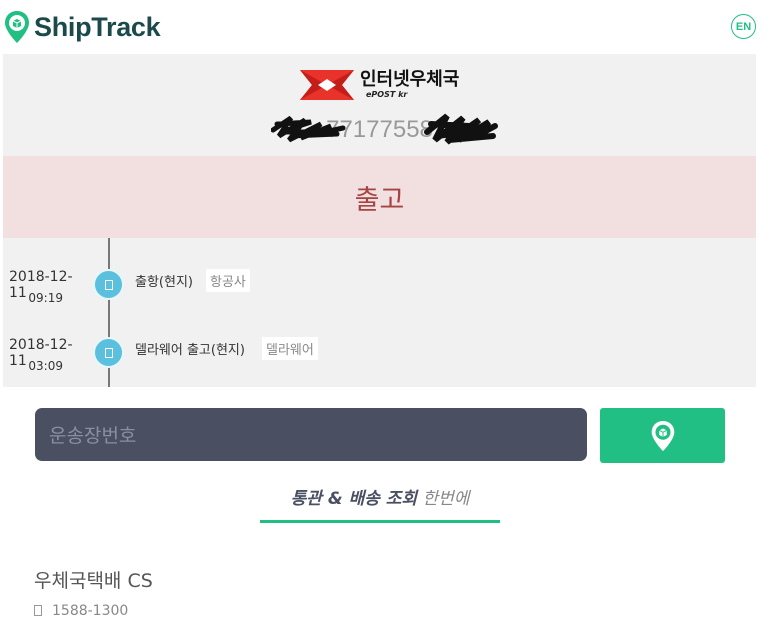 This screenshot has width=773, height=627. Describe the element at coordinates (38, 610) in the screenshot. I see `phone-icon` at that location.